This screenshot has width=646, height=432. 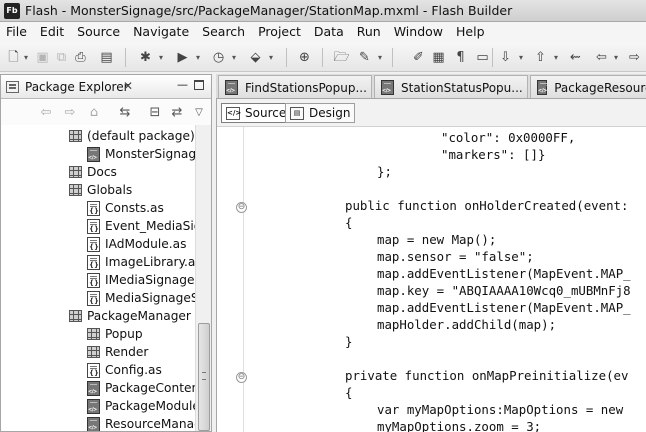 What do you see at coordinates (99, 32) in the screenshot?
I see `menu-item-source: Source` at bounding box center [99, 32].